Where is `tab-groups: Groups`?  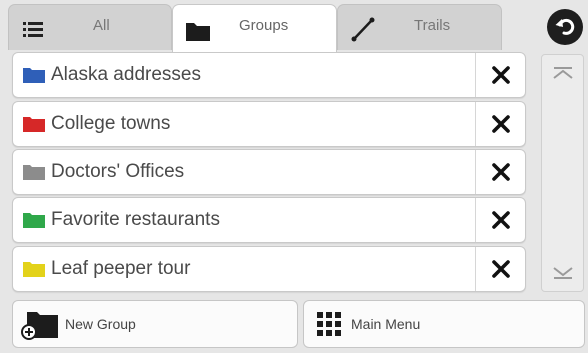 tab-groups: Groups is located at coordinates (254, 28).